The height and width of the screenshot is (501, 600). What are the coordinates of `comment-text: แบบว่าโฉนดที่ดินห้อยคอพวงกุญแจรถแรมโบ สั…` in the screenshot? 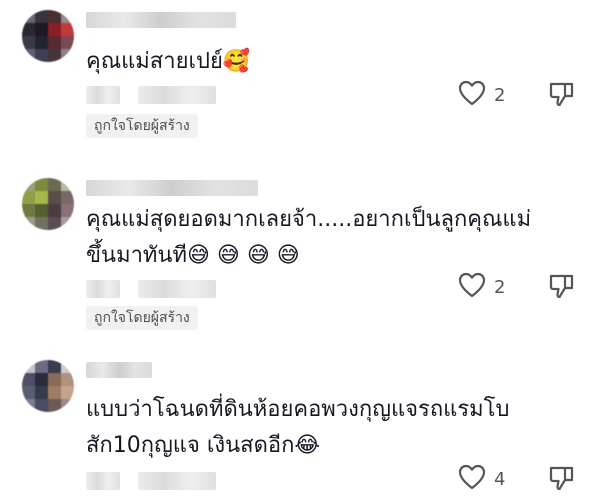 It's located at (297, 428).